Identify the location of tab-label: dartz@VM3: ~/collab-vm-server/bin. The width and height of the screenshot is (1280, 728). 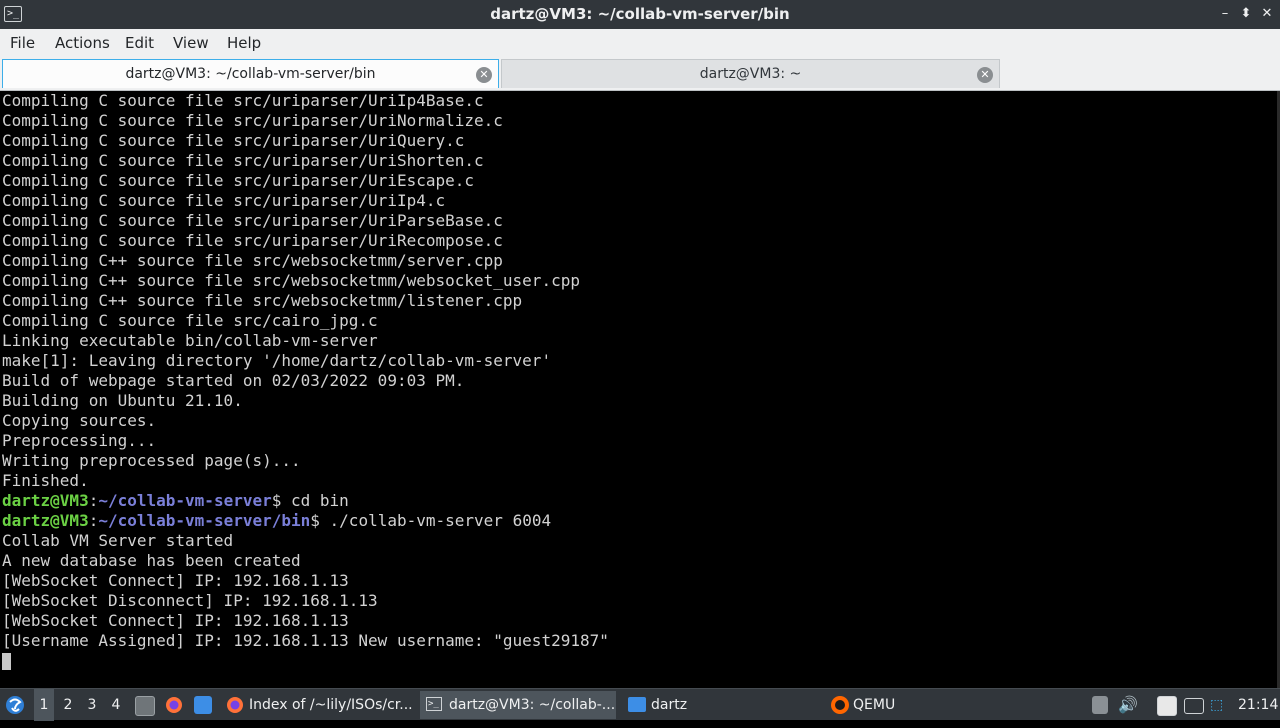
(250, 74).